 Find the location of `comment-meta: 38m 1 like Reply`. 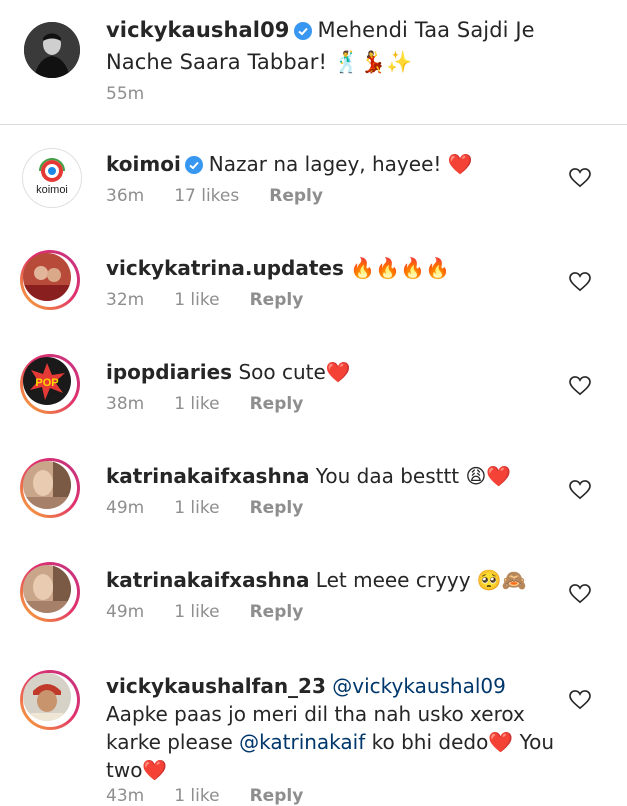

comment-meta: 38m 1 like Reply is located at coordinates (219, 404).